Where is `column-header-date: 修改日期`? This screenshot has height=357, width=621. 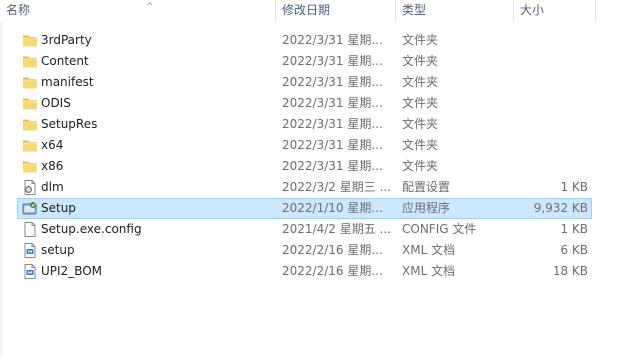
column-header-date: 修改日期 is located at coordinates (336, 11).